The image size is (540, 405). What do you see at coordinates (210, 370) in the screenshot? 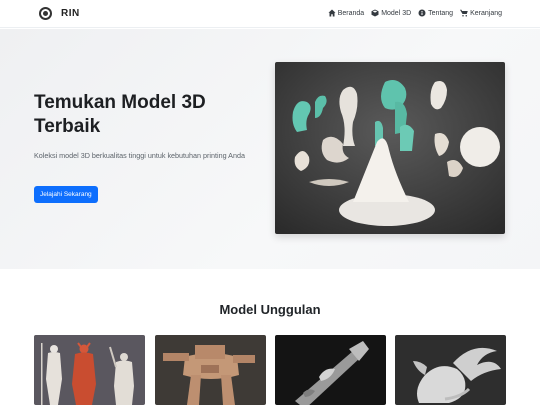
I see `model-card-mech` at bounding box center [210, 370].